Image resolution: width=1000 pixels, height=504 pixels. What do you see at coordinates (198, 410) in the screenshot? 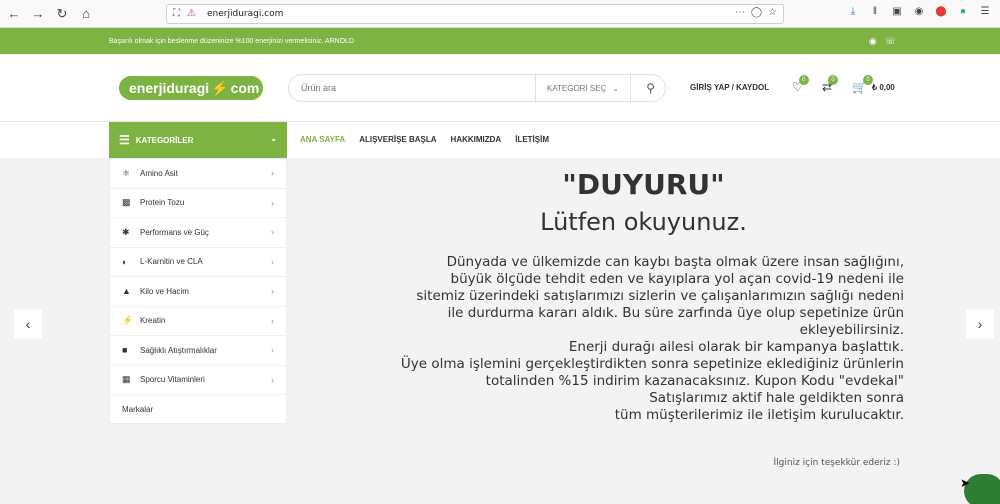
I see `sidebar-item-brands: Markalar` at bounding box center [198, 410].